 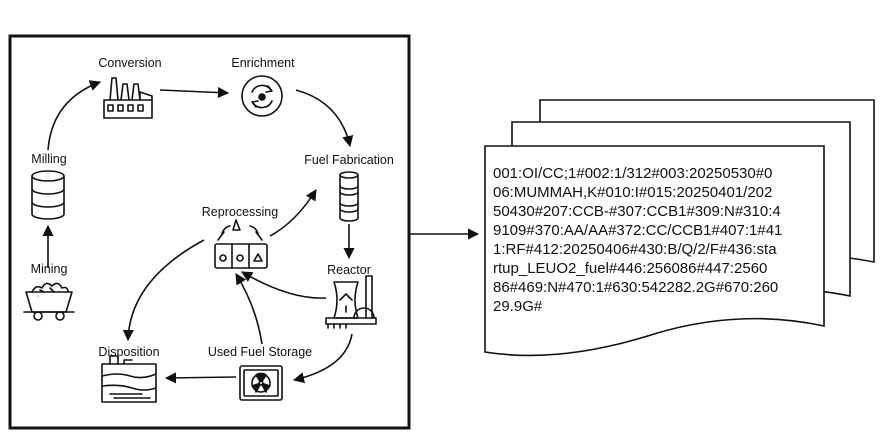 I want to click on arrow-reprocessing-to-disposition, so click(x=163, y=290).